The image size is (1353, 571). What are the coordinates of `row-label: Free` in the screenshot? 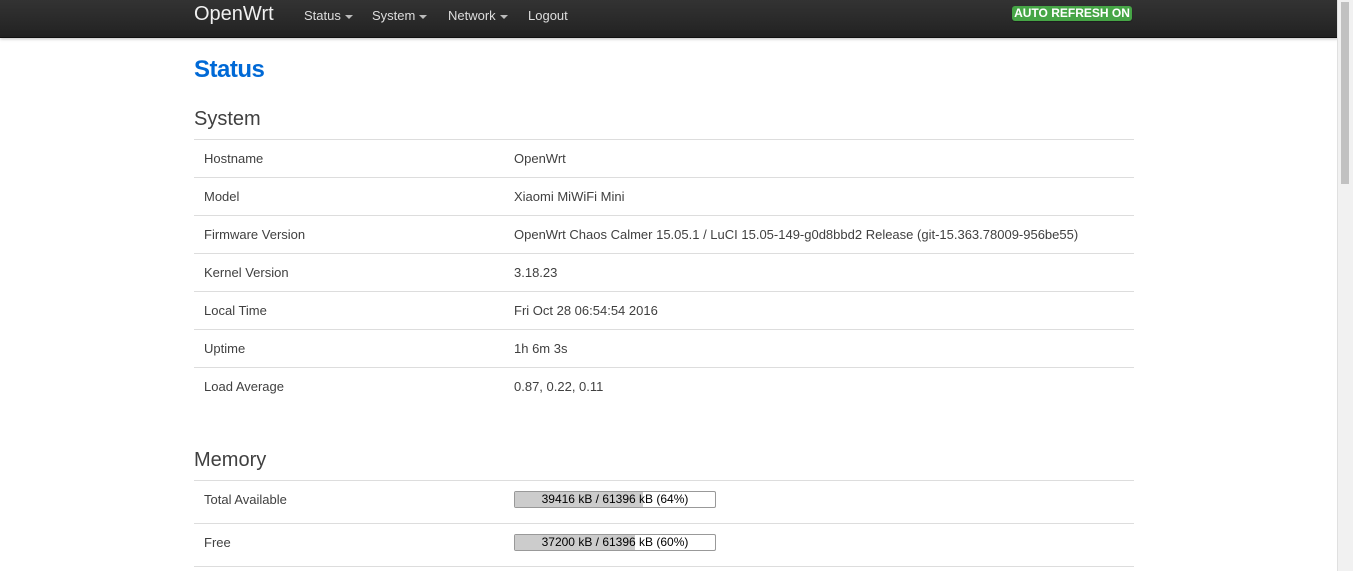 It's located at (217, 542).